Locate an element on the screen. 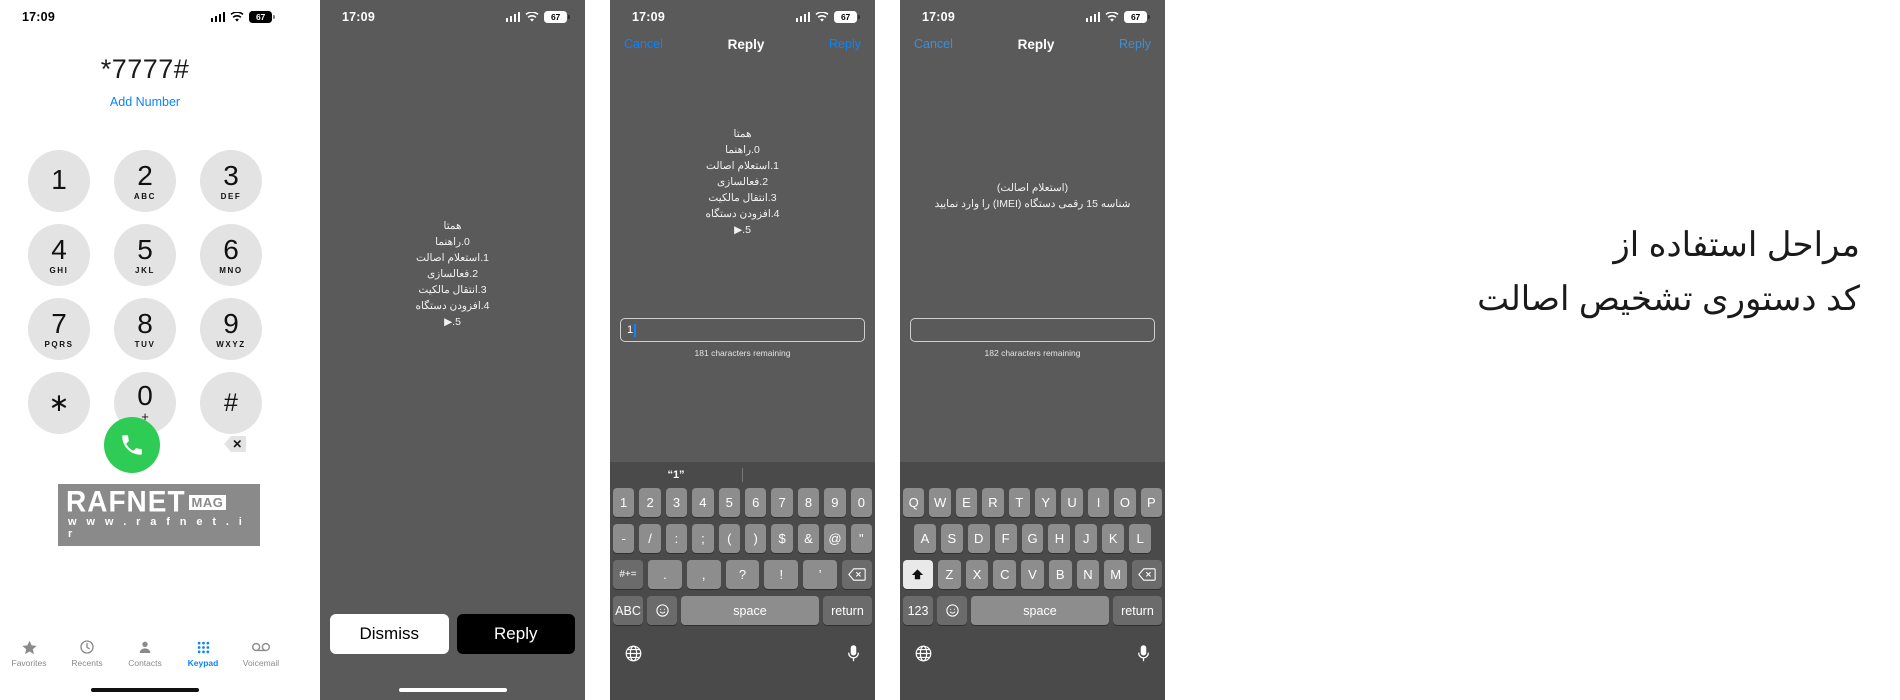 Image resolution: width=1900 pixels, height=700 pixels. key-c: C is located at coordinates (1005, 574).